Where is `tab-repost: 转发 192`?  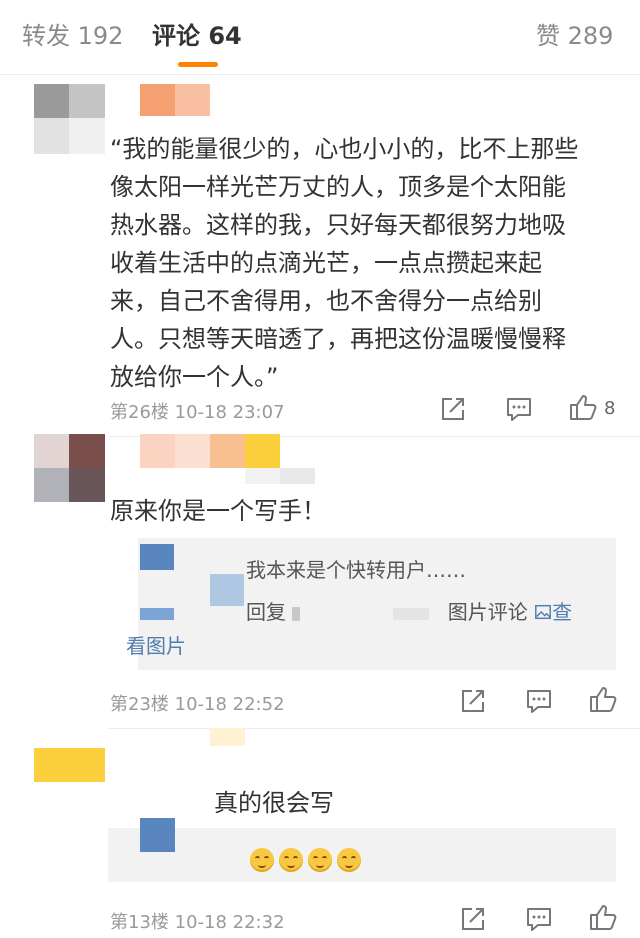
tab-repost: 转发 192 is located at coordinates (72, 36).